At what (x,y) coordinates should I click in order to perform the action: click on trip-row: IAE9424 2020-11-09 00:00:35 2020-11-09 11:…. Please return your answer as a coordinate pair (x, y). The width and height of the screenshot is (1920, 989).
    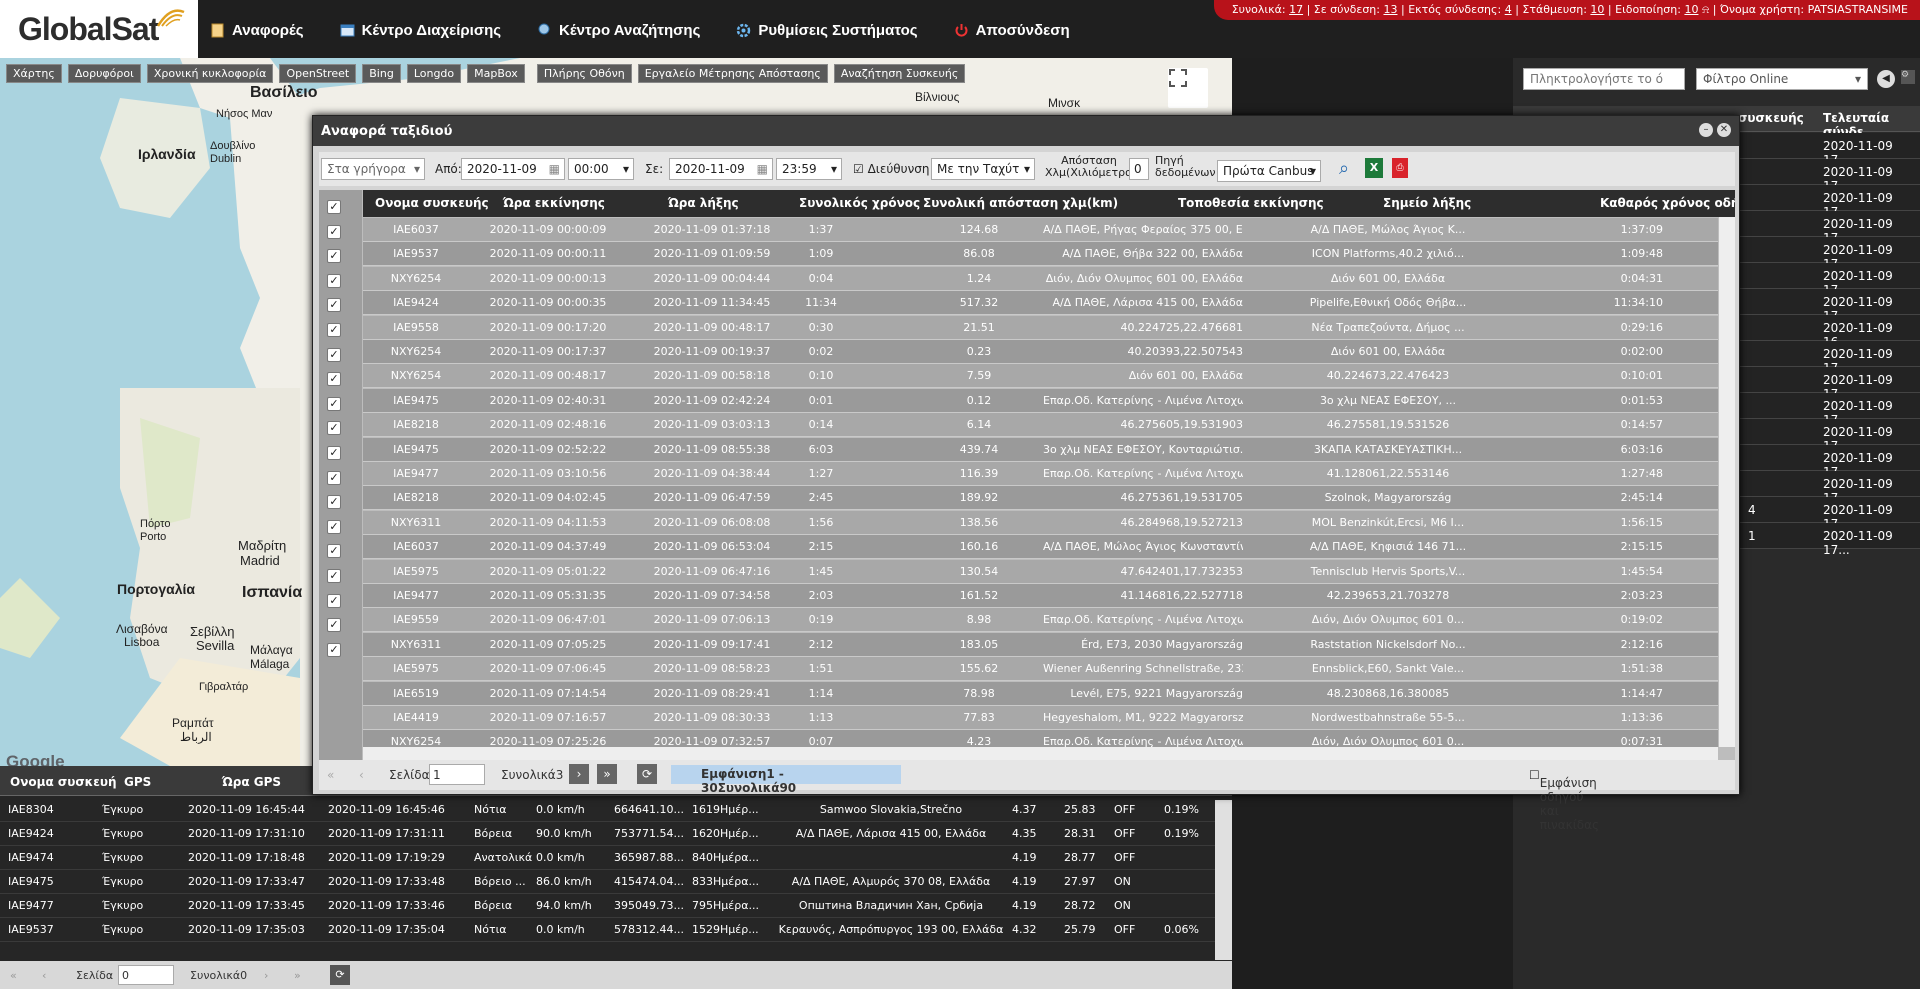
    Looking at the image, I should click on (1040, 303).